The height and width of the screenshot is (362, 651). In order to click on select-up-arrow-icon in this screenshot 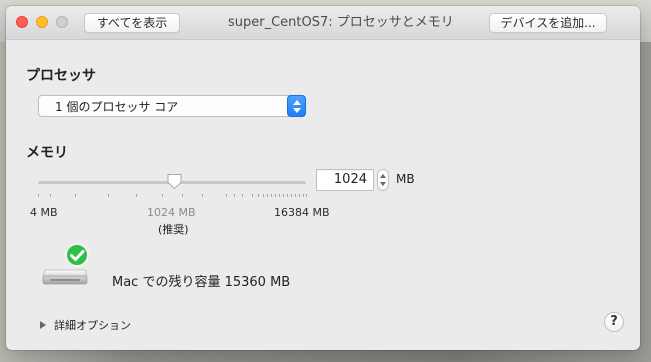, I will do `click(297, 102)`.